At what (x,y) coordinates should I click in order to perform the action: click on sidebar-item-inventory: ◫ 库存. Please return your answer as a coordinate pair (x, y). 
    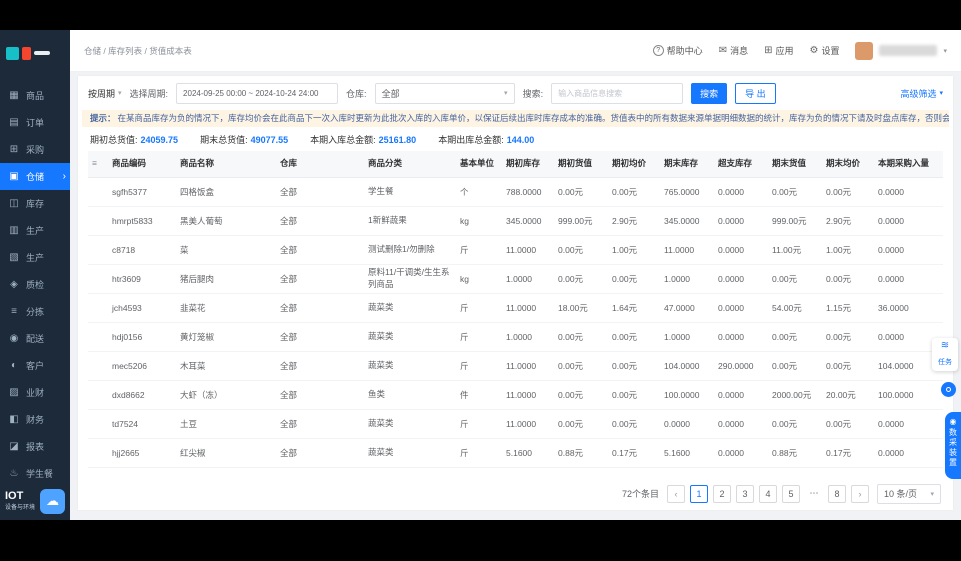
    Looking at the image, I should click on (35, 203).